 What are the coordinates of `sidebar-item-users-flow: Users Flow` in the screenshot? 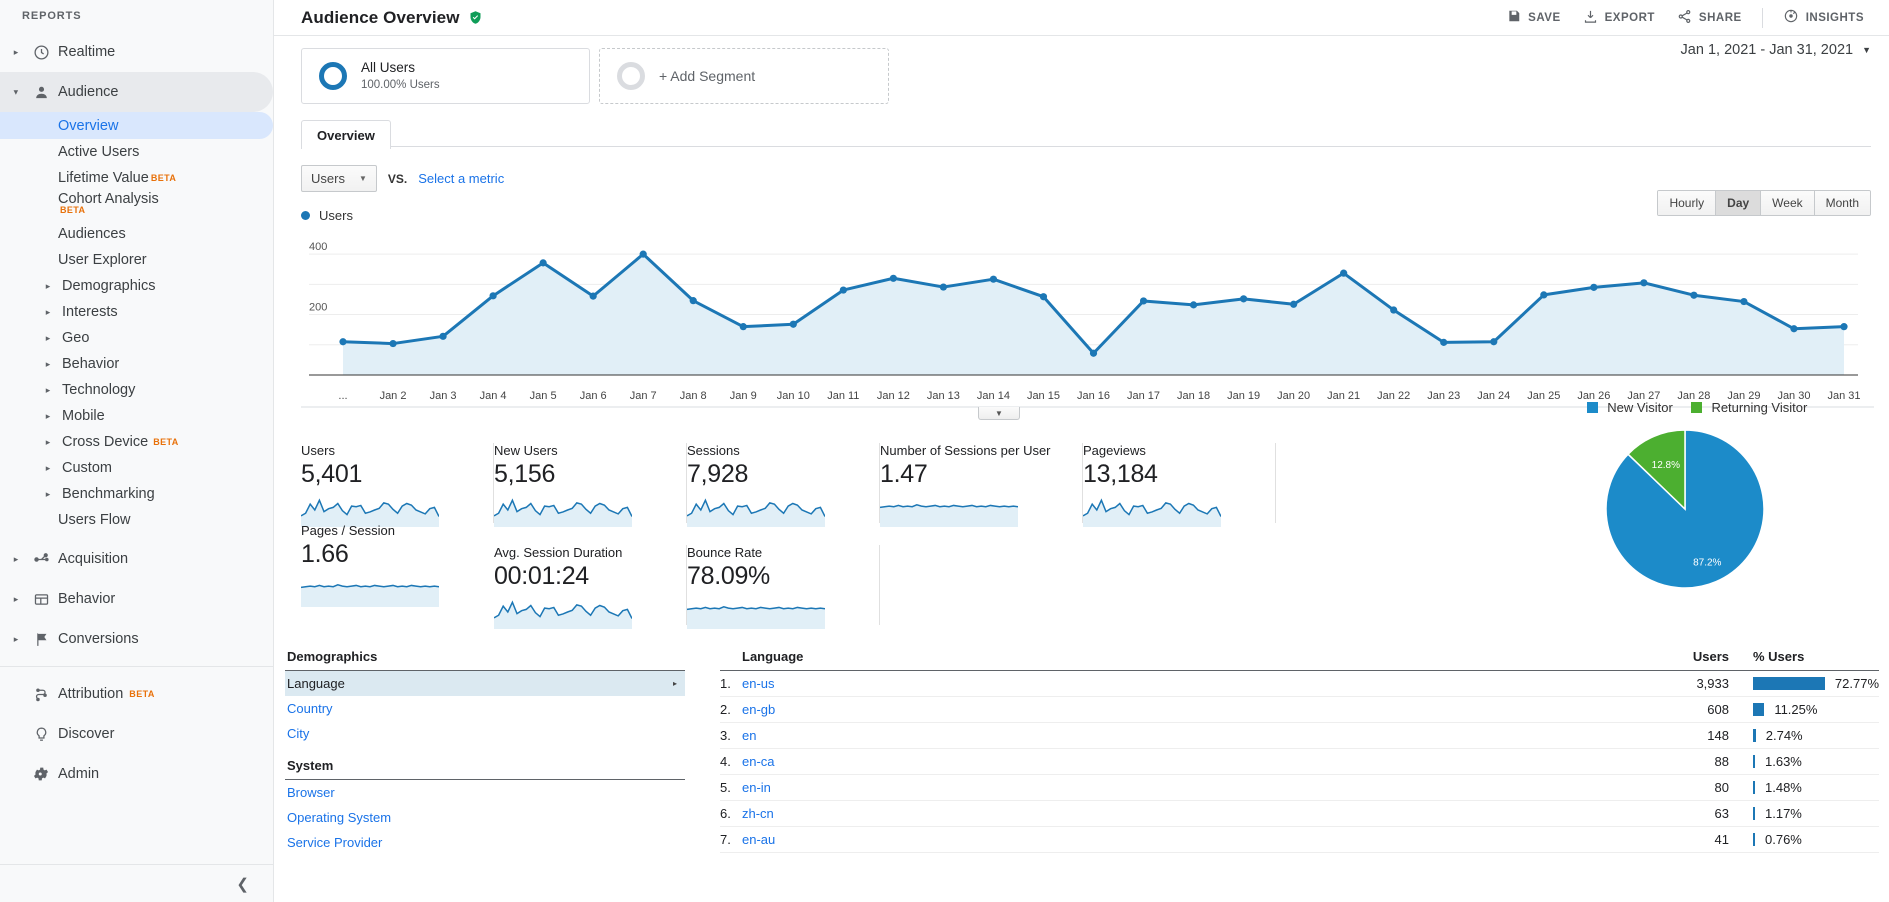 It's located at (136, 520).